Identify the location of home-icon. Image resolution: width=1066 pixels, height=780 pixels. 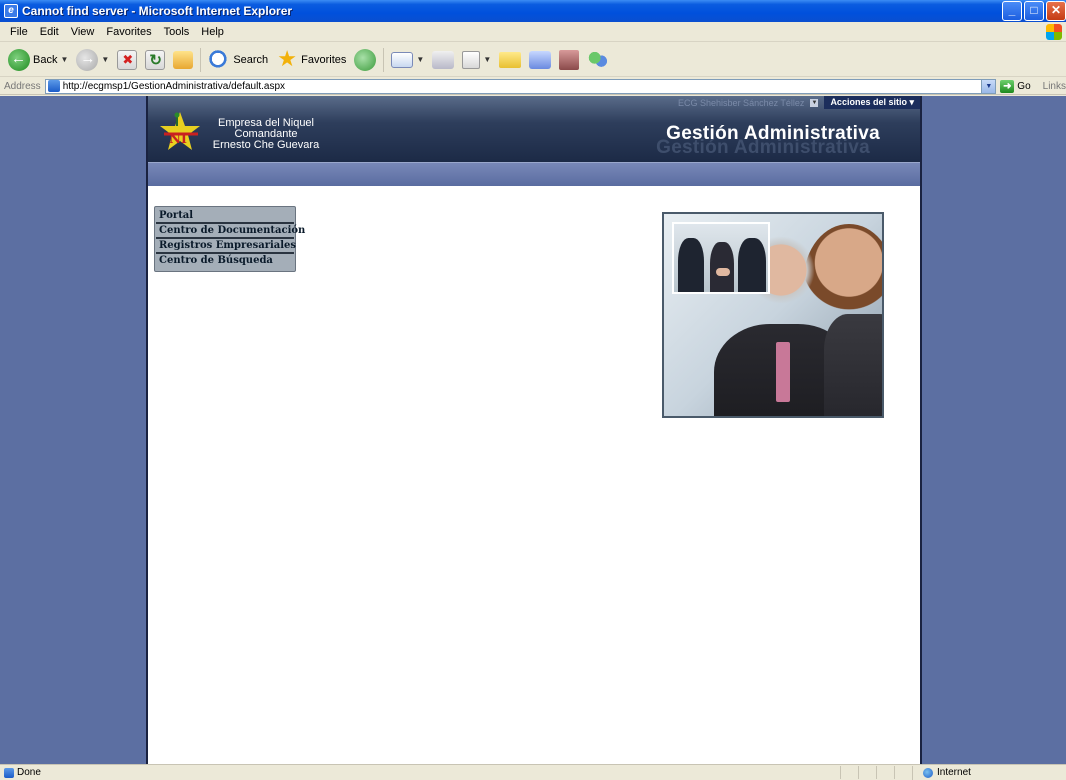
(183, 59).